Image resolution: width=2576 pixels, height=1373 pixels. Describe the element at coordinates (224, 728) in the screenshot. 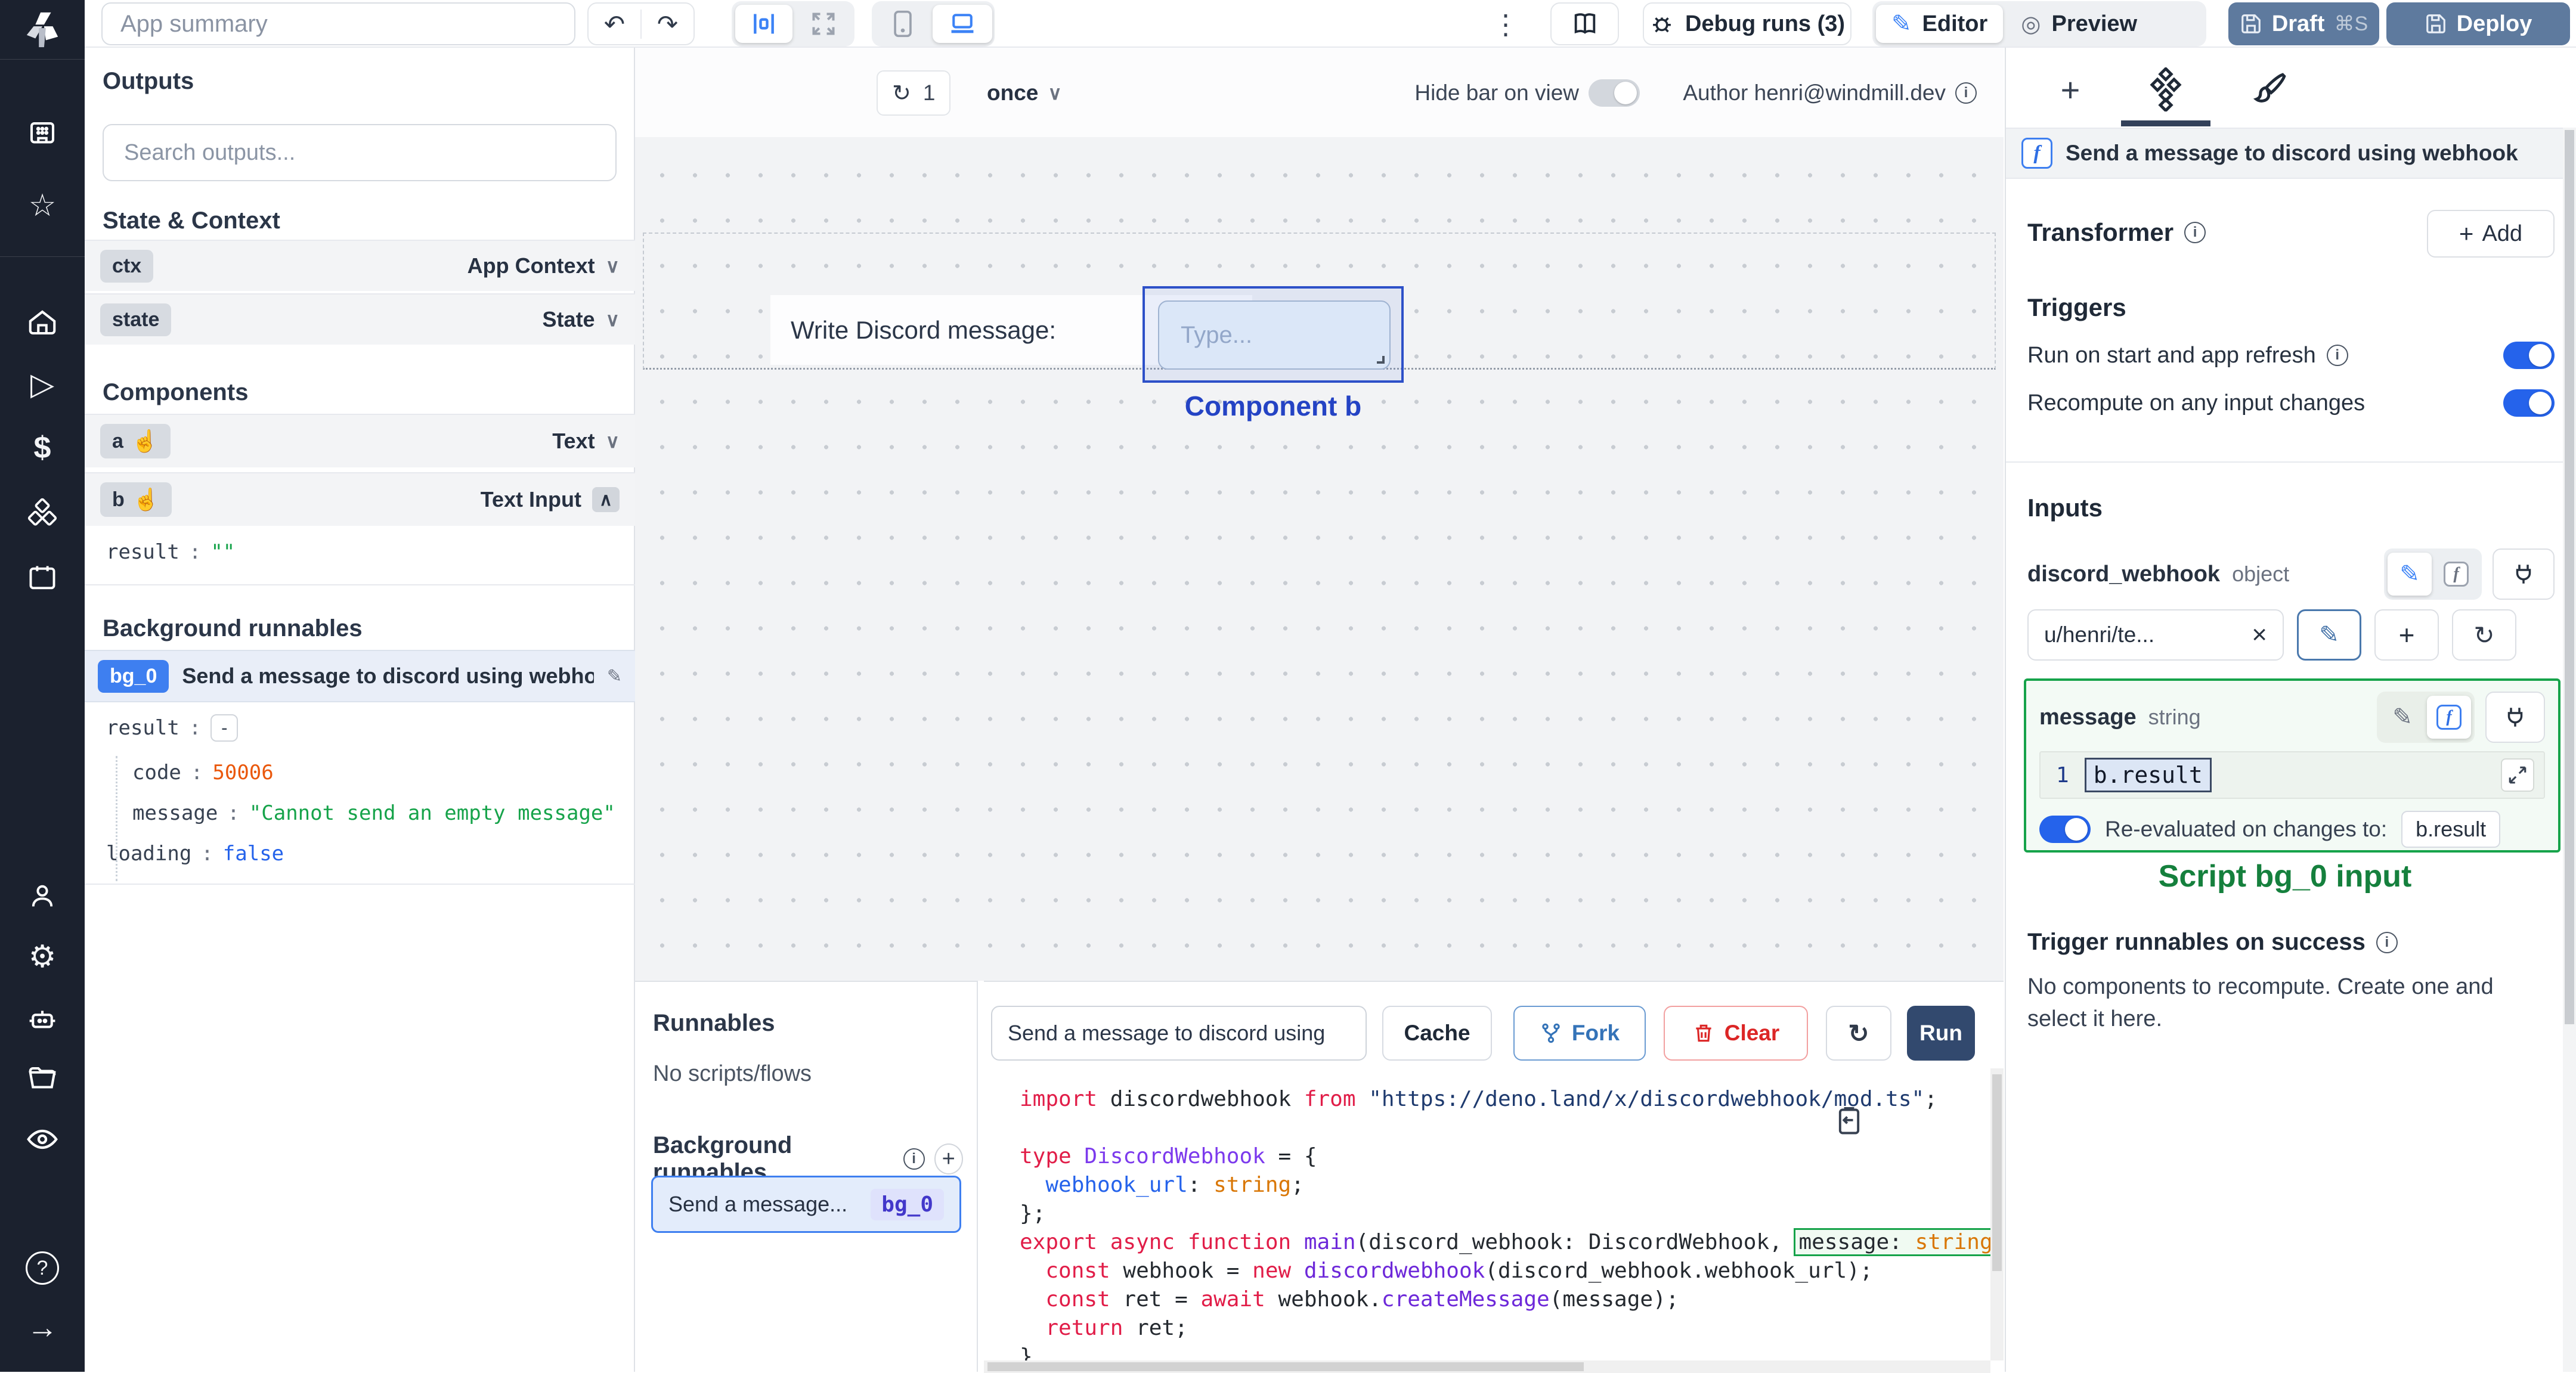

I see `collapse-toggle: -` at that location.